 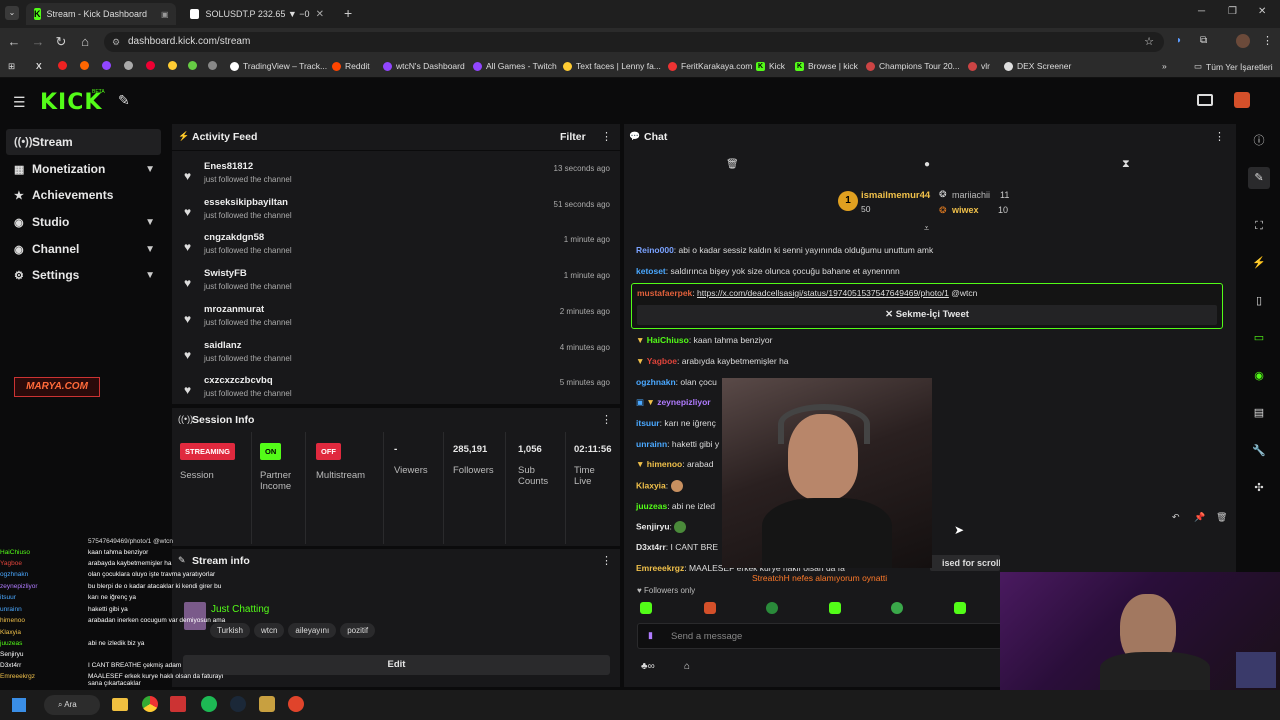 What do you see at coordinates (826, 66) in the screenshot?
I see `bookmark-item: K Browse | kick` at bounding box center [826, 66].